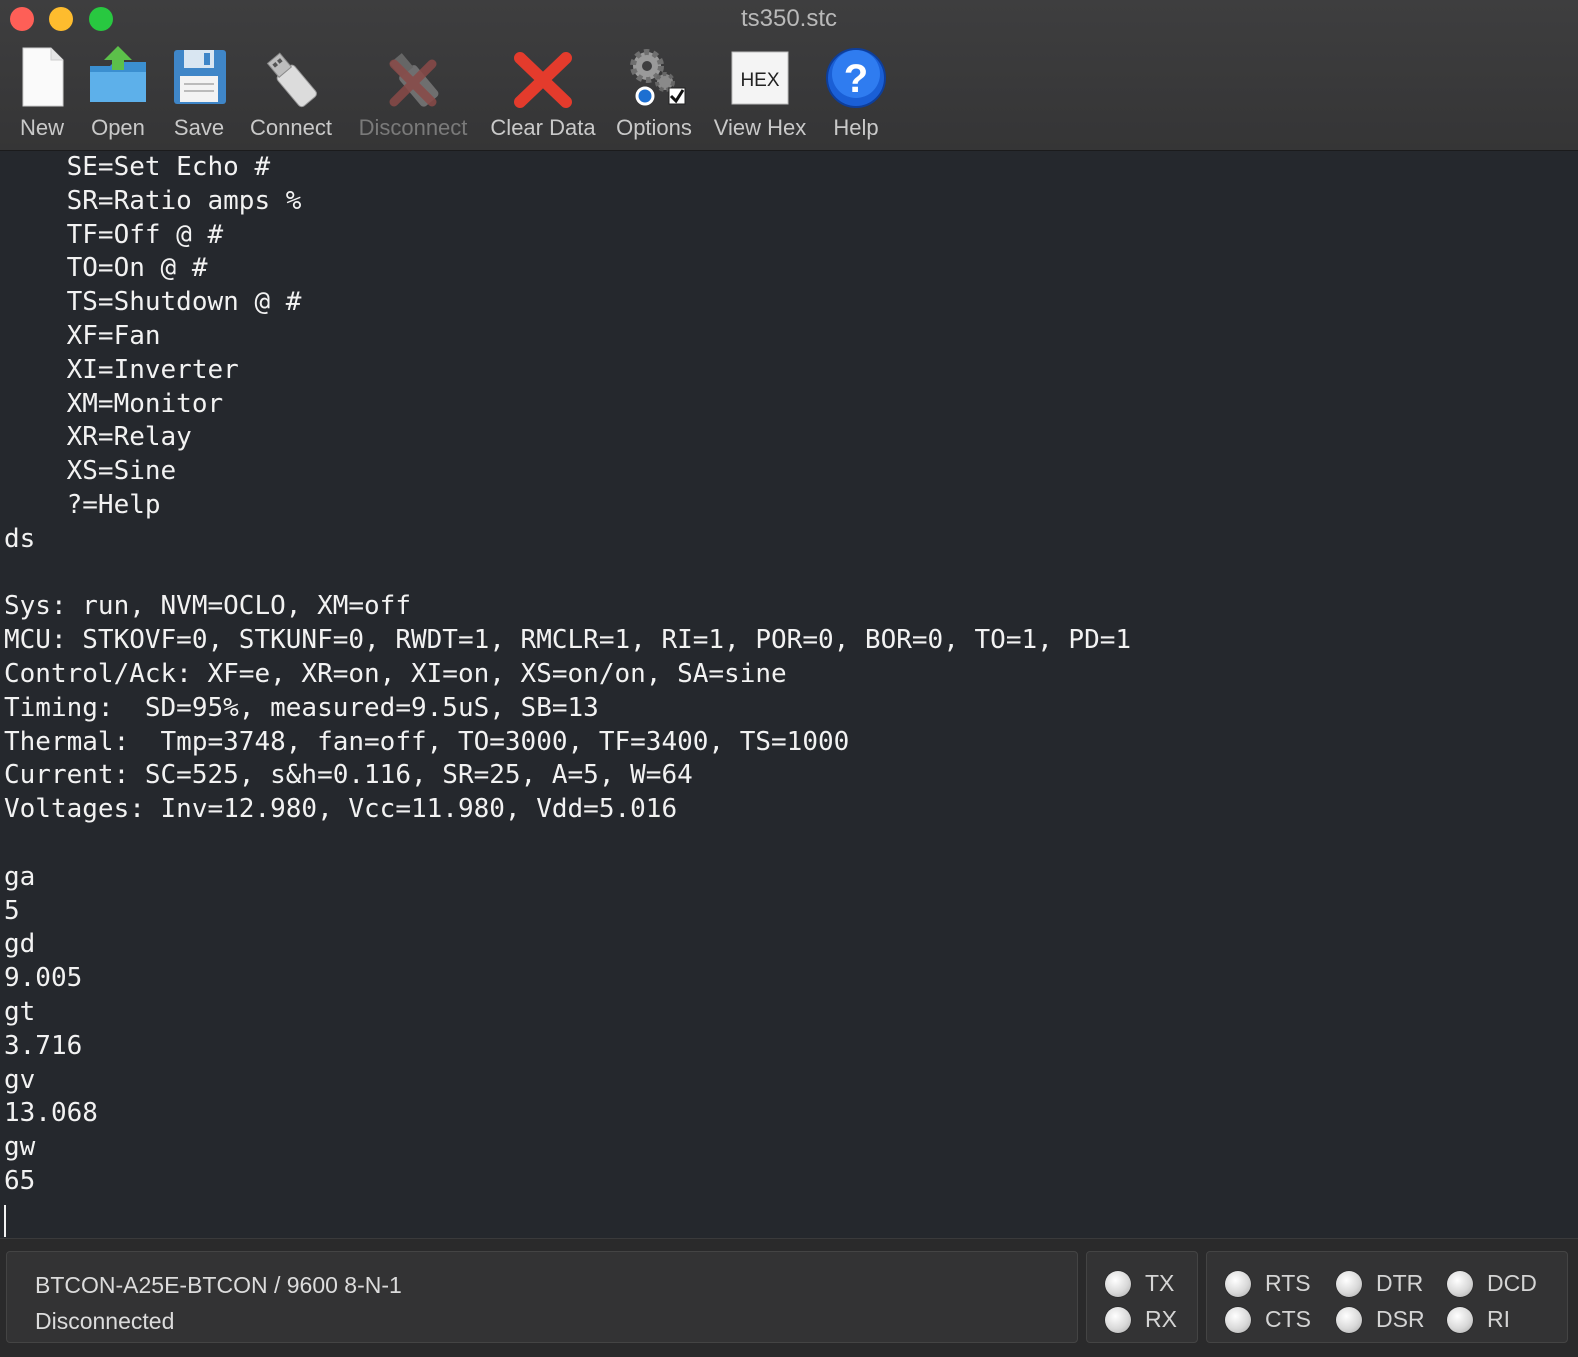  I want to click on rx-label: RX, so click(1161, 1319).